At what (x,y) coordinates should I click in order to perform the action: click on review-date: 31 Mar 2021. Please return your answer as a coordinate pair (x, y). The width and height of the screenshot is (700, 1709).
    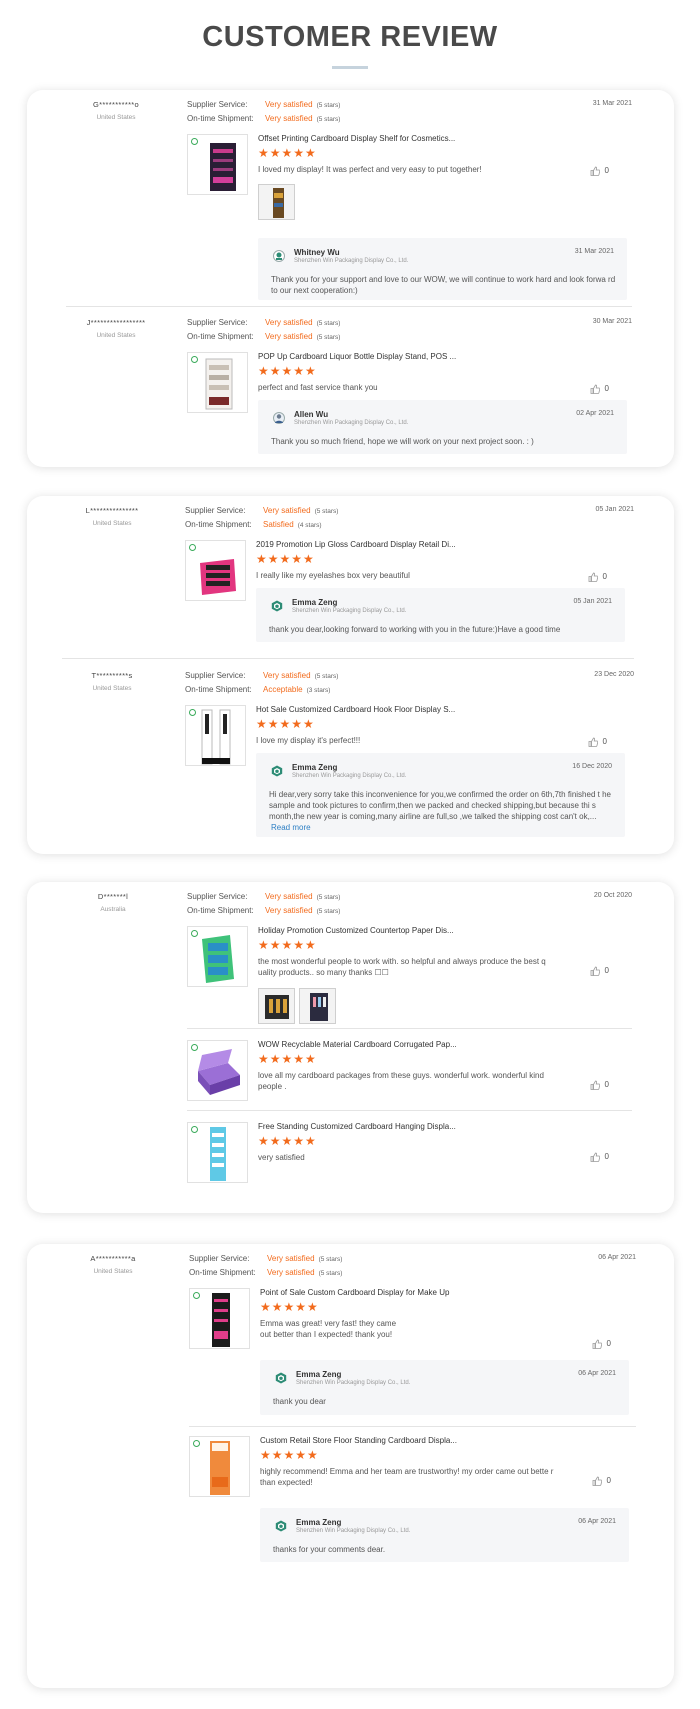
    Looking at the image, I should click on (612, 103).